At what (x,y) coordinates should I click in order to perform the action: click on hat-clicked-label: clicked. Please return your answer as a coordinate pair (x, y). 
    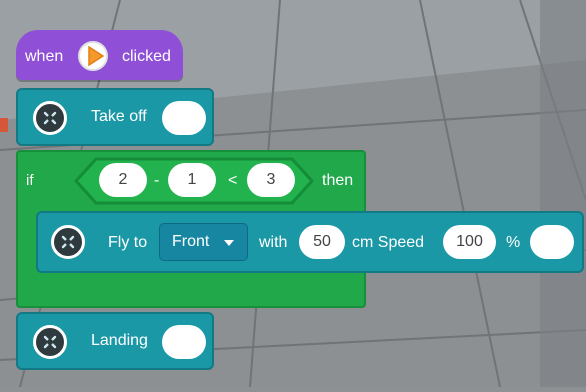
    Looking at the image, I should click on (146, 56).